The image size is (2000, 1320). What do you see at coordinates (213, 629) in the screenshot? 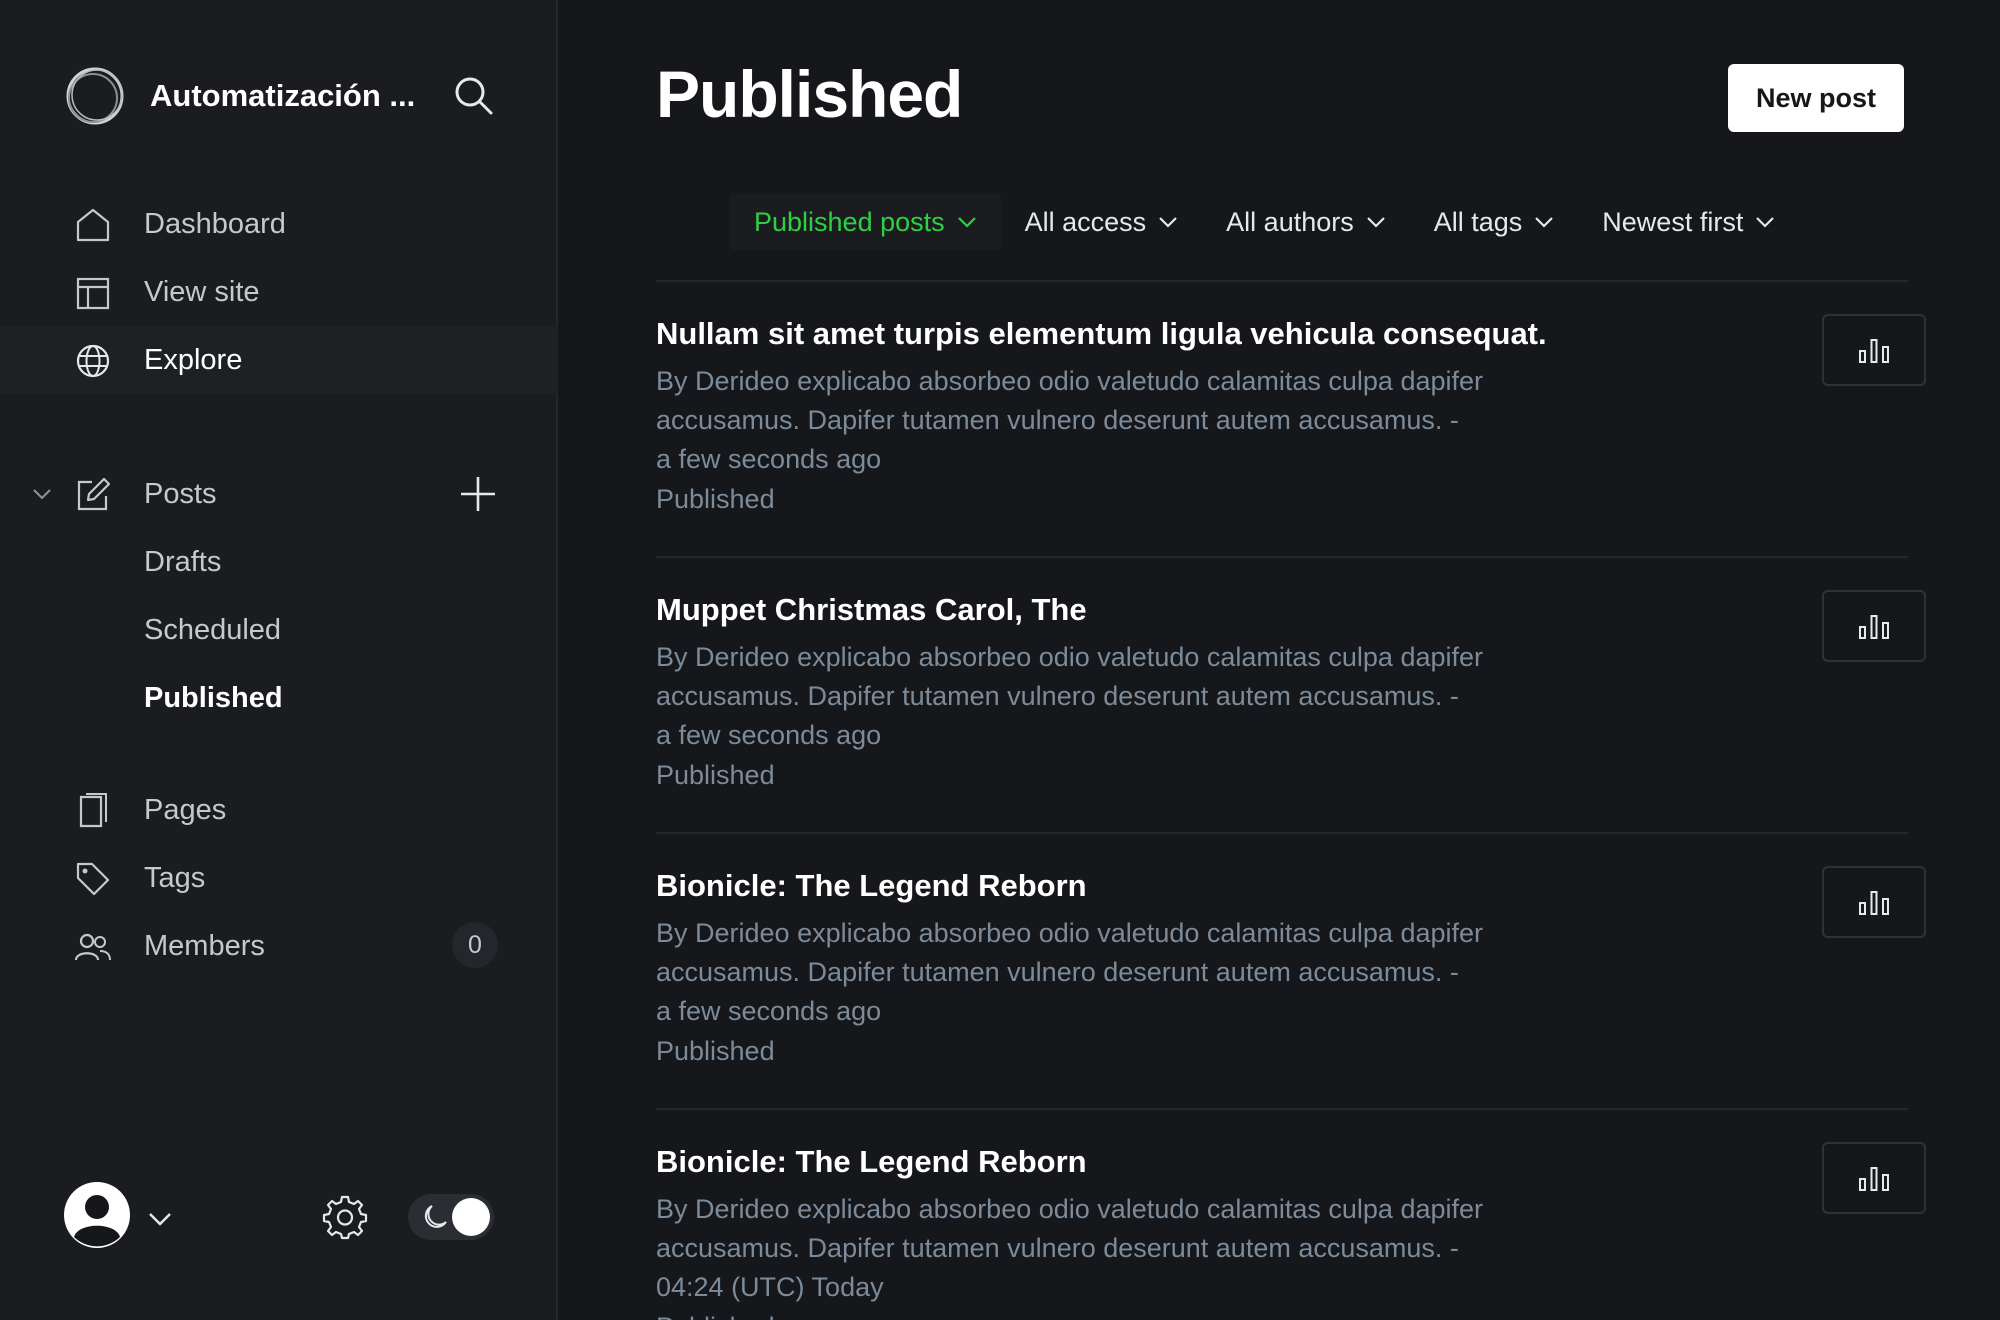
I see `nav-label: Scheduled` at bounding box center [213, 629].